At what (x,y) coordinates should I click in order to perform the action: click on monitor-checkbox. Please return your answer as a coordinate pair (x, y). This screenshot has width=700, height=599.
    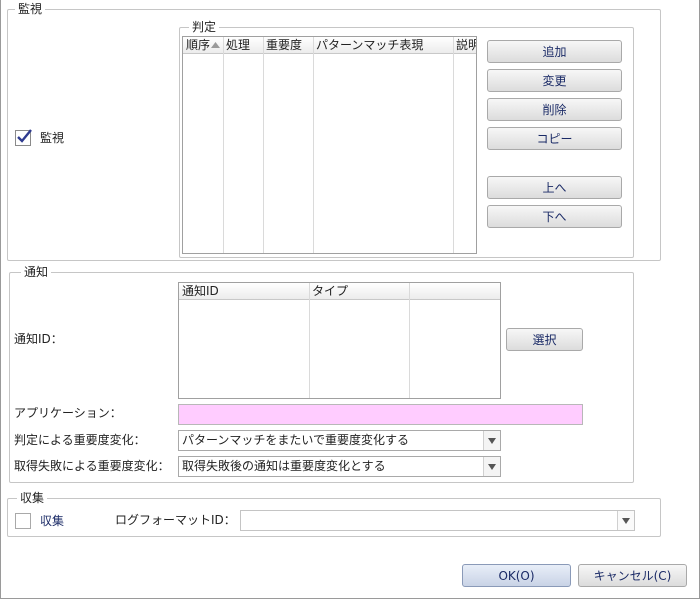
    Looking at the image, I should click on (23, 137).